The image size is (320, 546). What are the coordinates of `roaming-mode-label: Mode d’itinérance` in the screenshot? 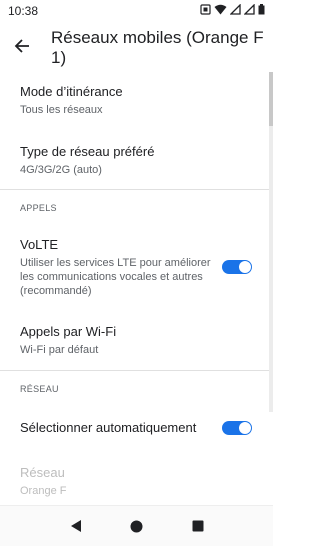 It's located at (71, 91).